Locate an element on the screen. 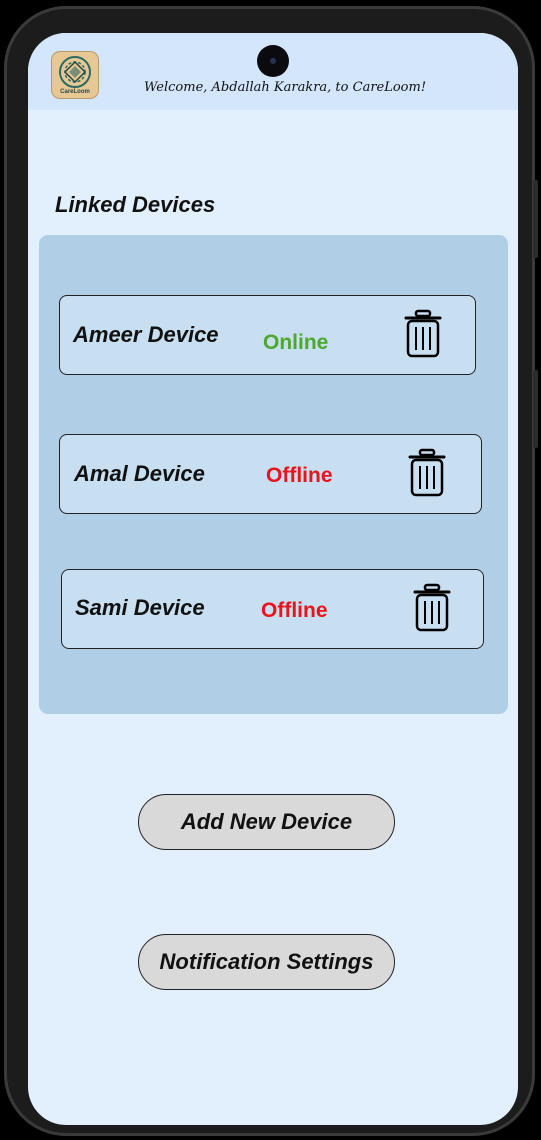  add-new-device-button: Add New Device is located at coordinates (266, 822).